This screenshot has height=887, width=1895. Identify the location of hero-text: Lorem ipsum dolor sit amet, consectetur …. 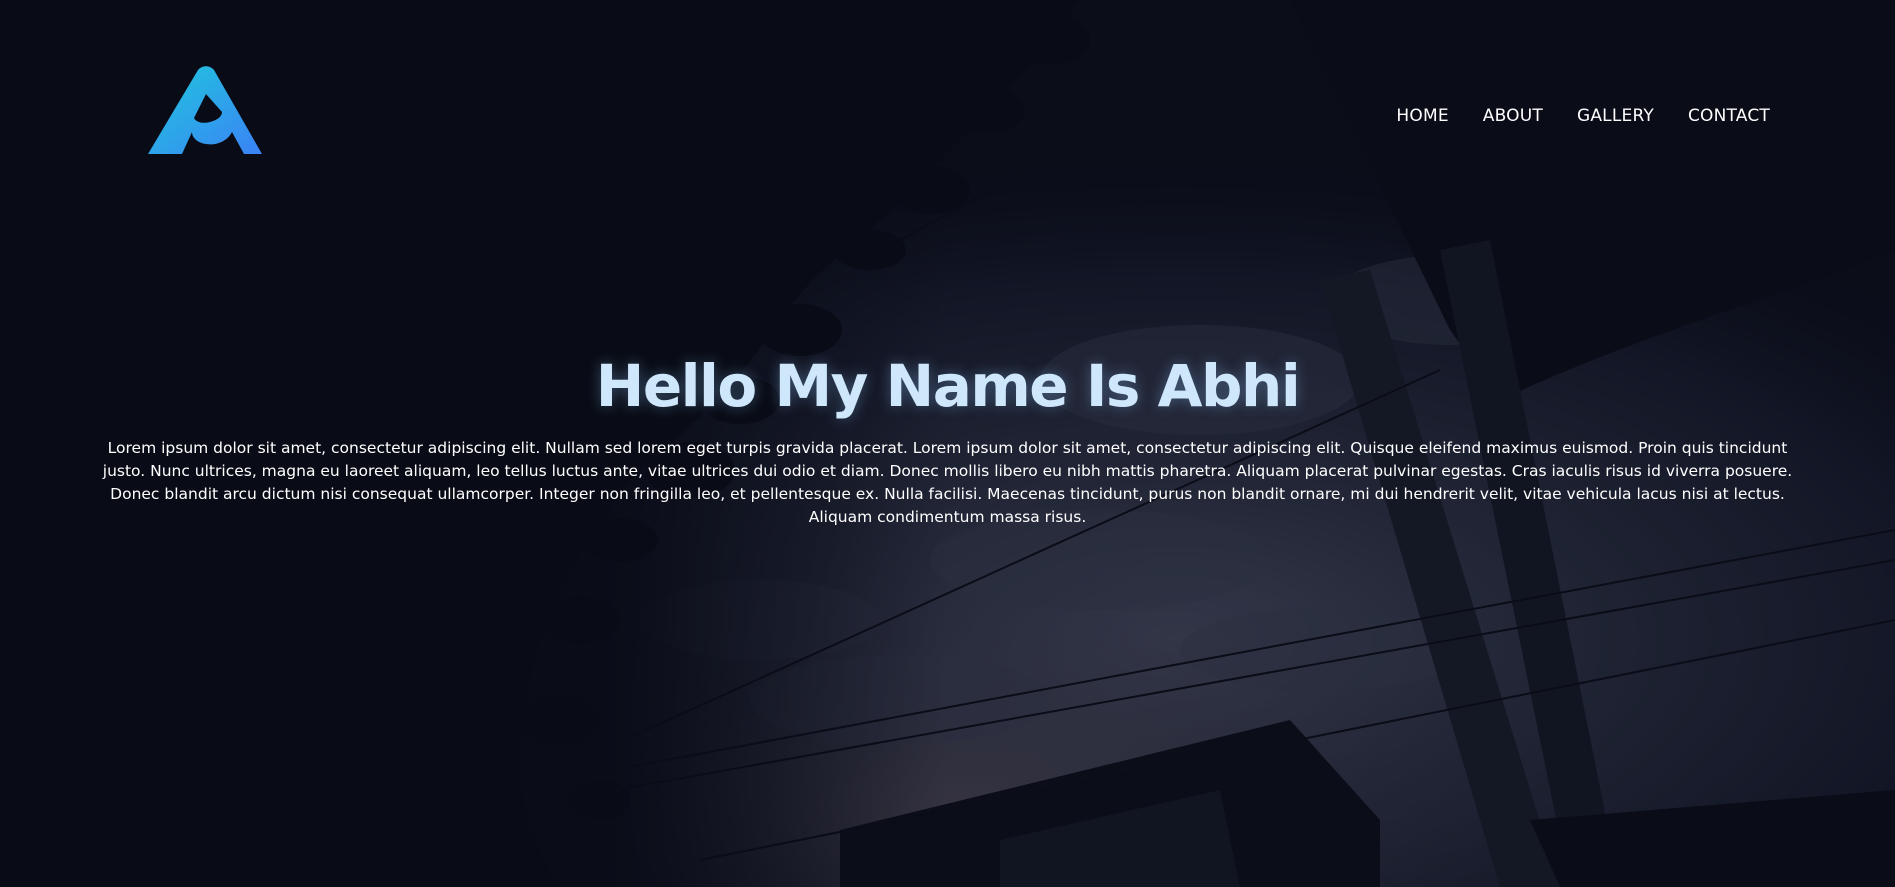
(947, 482).